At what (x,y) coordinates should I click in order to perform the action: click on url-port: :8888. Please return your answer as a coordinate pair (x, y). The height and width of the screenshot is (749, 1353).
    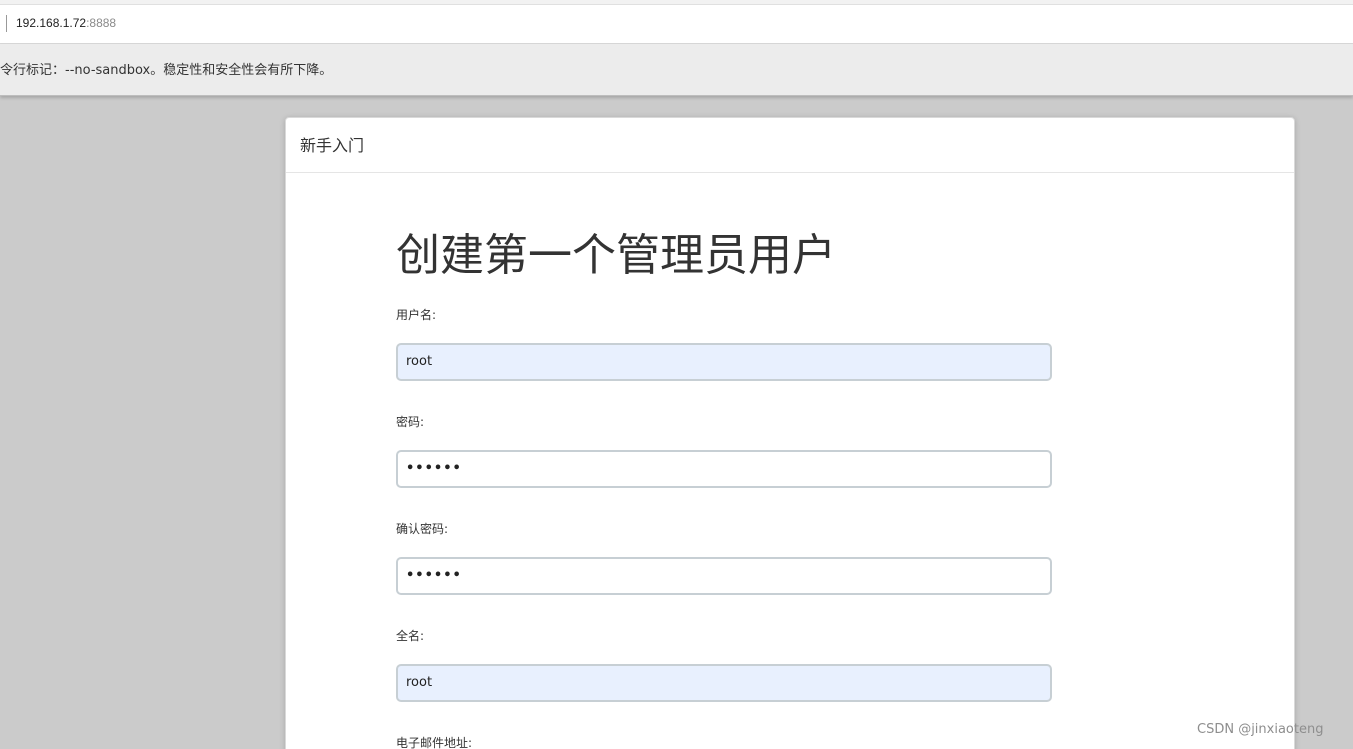
    Looking at the image, I should click on (101, 23).